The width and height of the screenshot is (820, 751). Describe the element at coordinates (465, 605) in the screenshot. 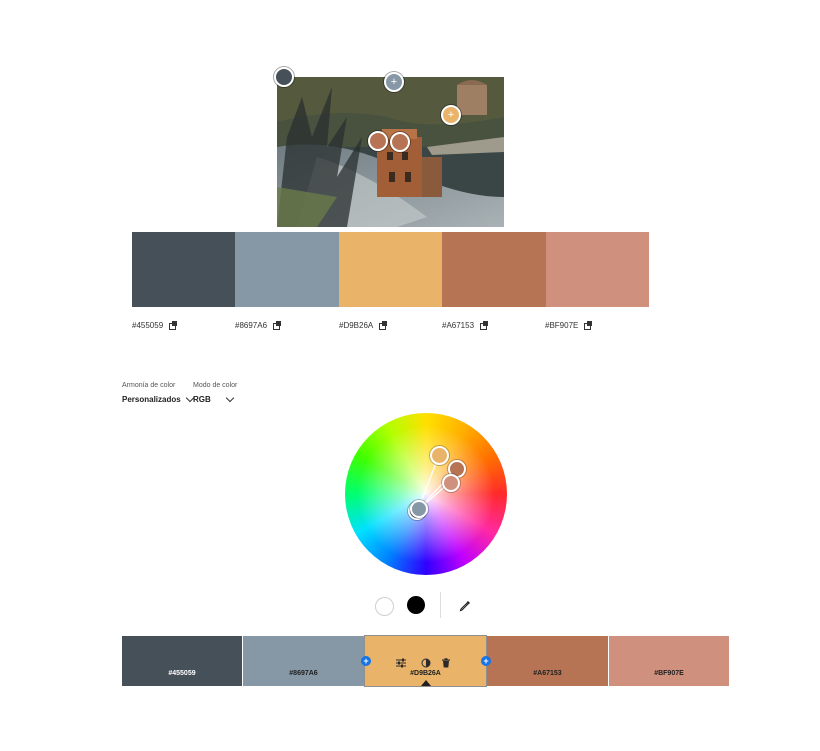

I see `eyedropper-icon` at that location.